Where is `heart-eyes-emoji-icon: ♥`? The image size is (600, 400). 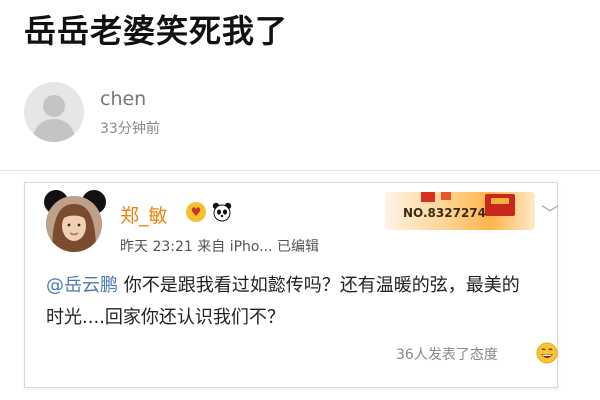
heart-eyes-emoji-icon: ♥ is located at coordinates (196, 212).